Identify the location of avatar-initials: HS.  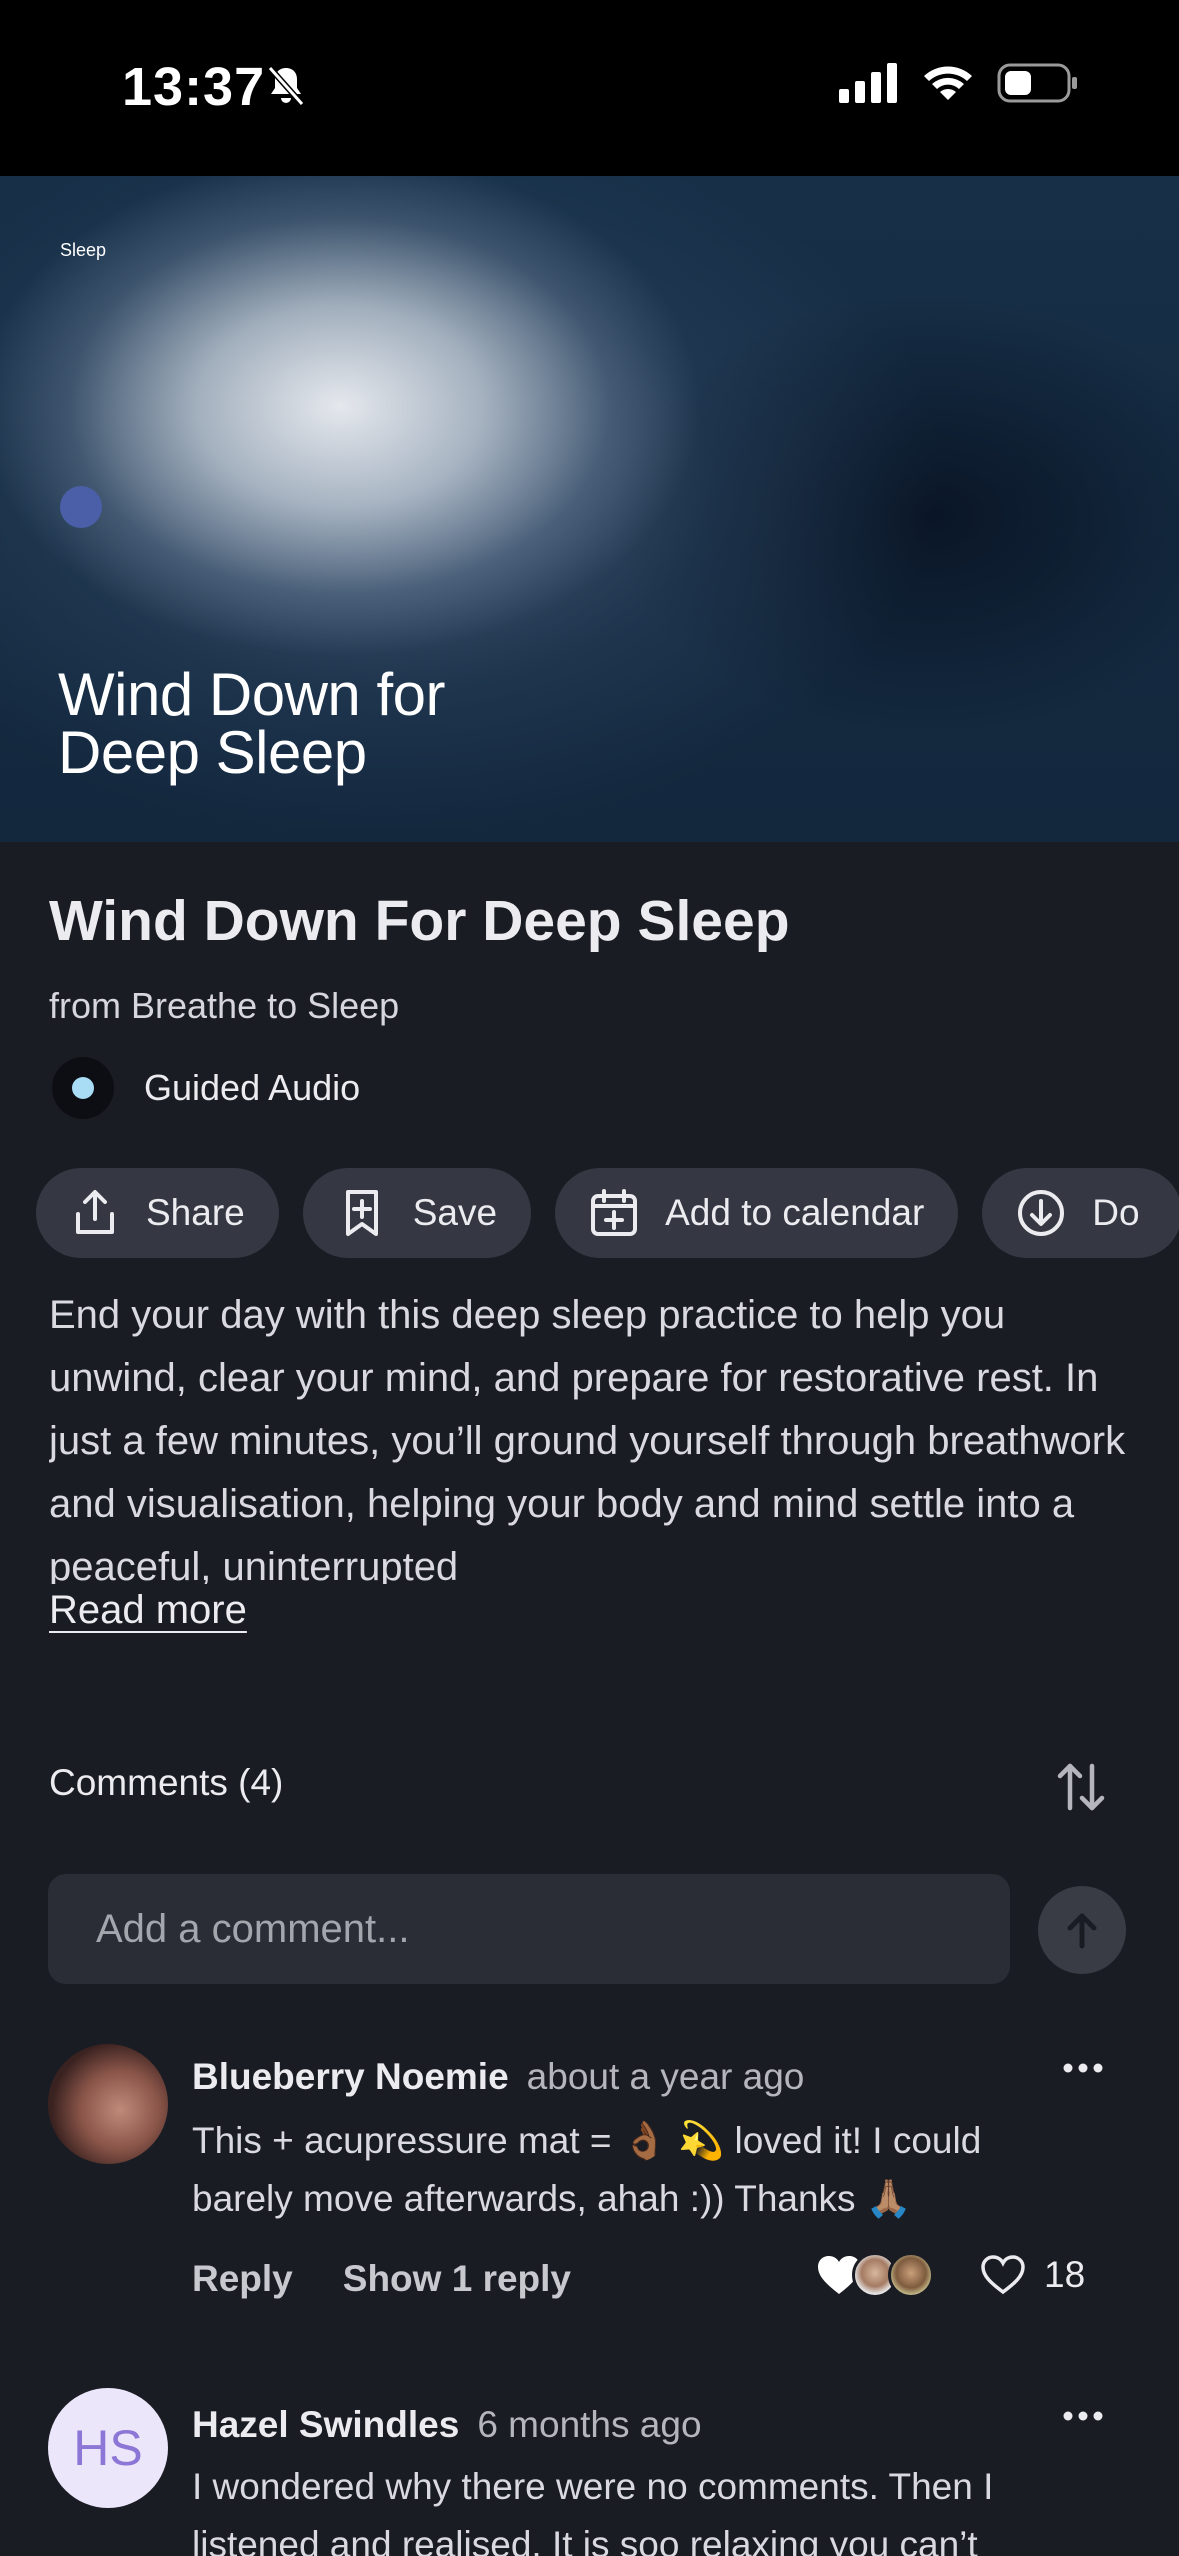
(108, 2448).